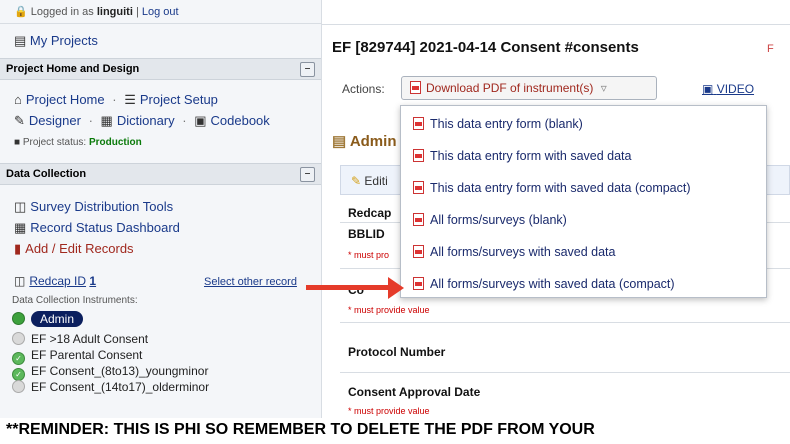  What do you see at coordinates (565, 372) in the screenshot?
I see `row-divider` at bounding box center [565, 372].